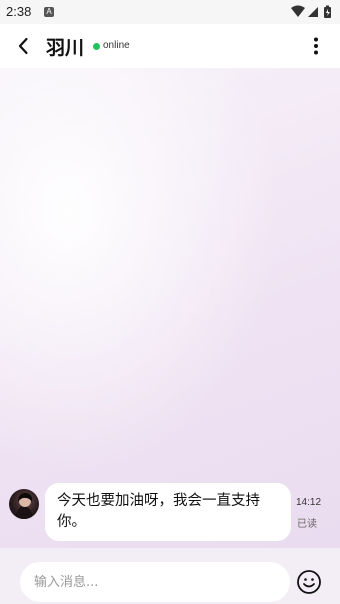 Image resolution: width=340 pixels, height=604 pixels. I want to click on contact-name: 羽川, so click(65, 48).